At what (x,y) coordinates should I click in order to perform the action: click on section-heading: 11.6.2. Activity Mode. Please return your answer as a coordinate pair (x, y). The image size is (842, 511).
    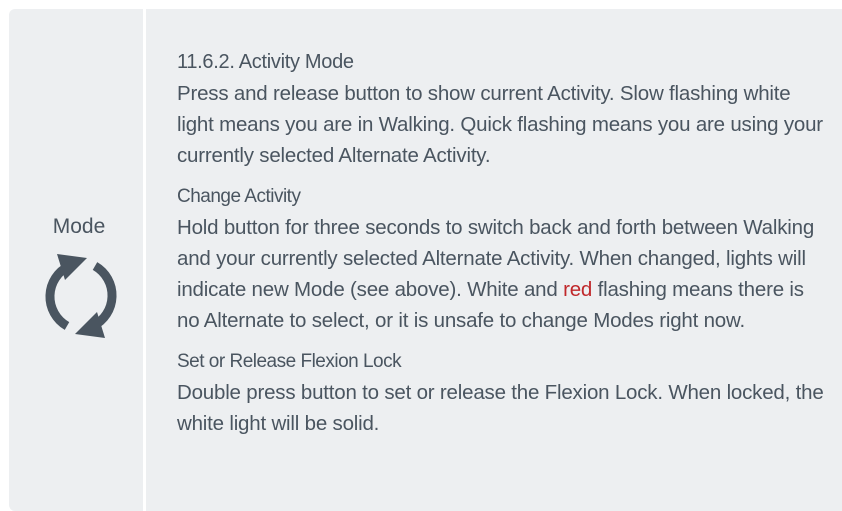
    Looking at the image, I should click on (265, 62).